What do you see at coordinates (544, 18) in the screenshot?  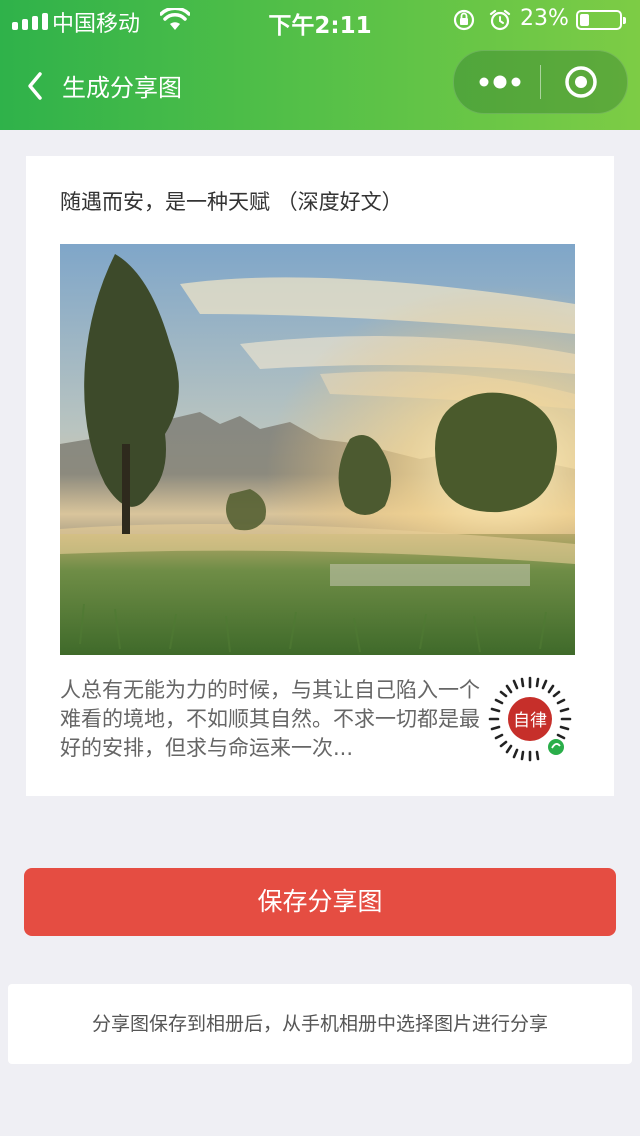 I see `battery-percent: 23%` at bounding box center [544, 18].